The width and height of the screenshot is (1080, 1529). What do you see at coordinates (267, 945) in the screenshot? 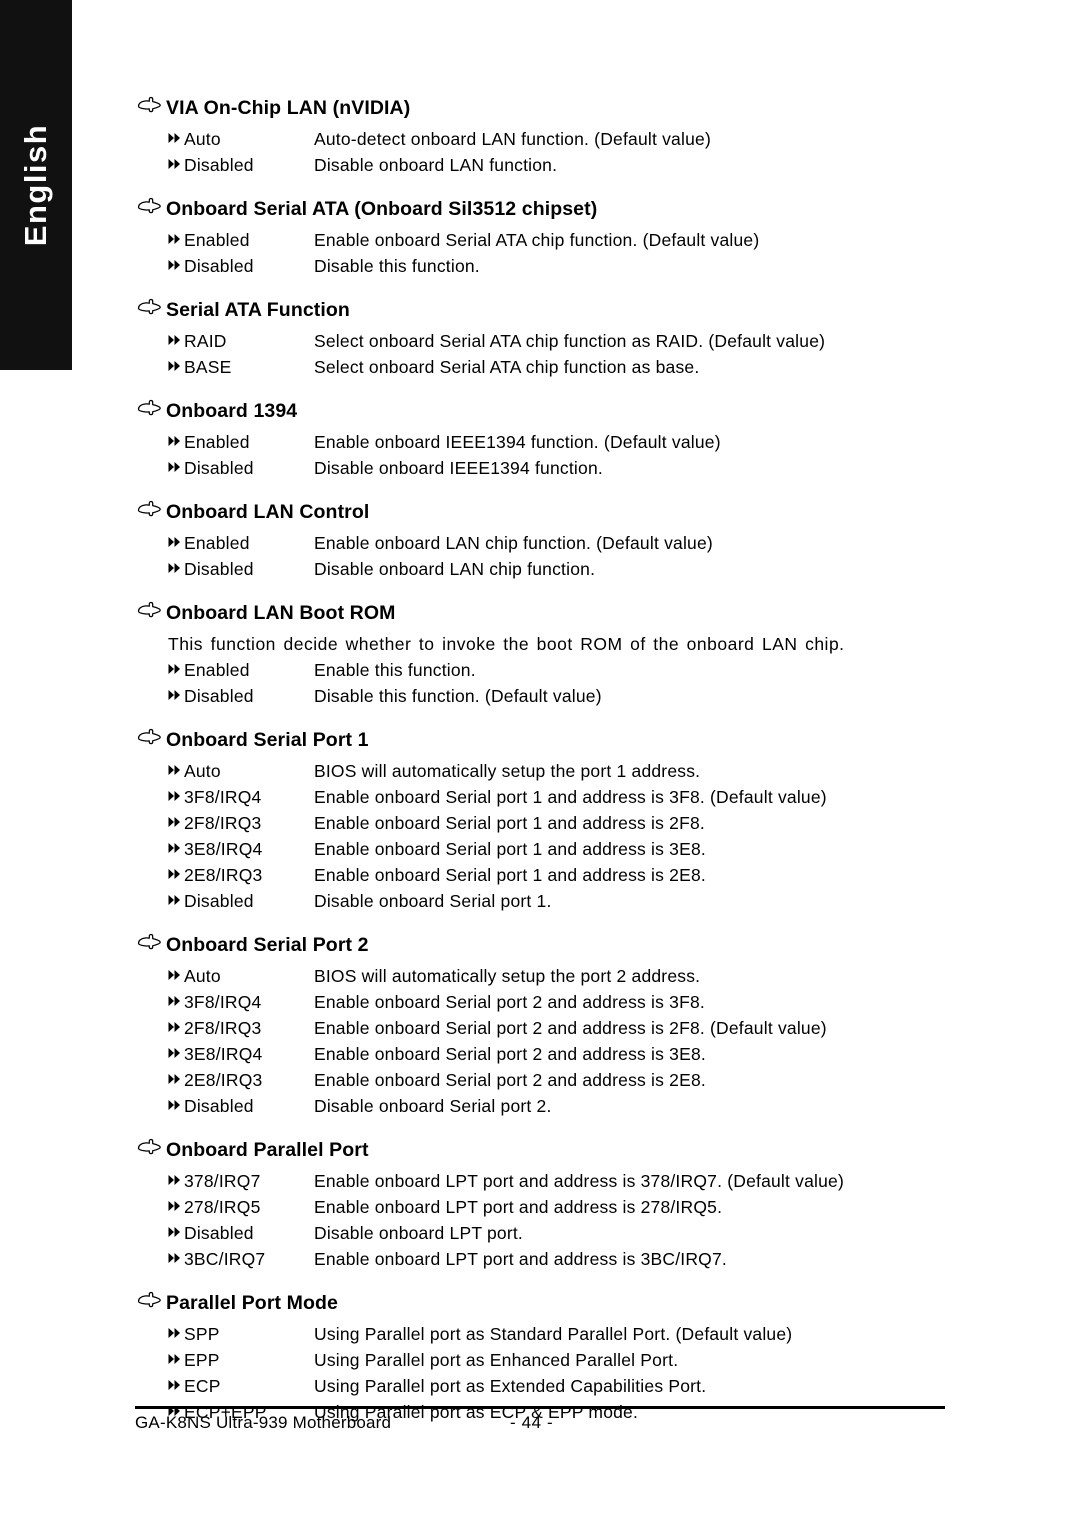
I see `section-title: Onboard Serial Port 2` at bounding box center [267, 945].